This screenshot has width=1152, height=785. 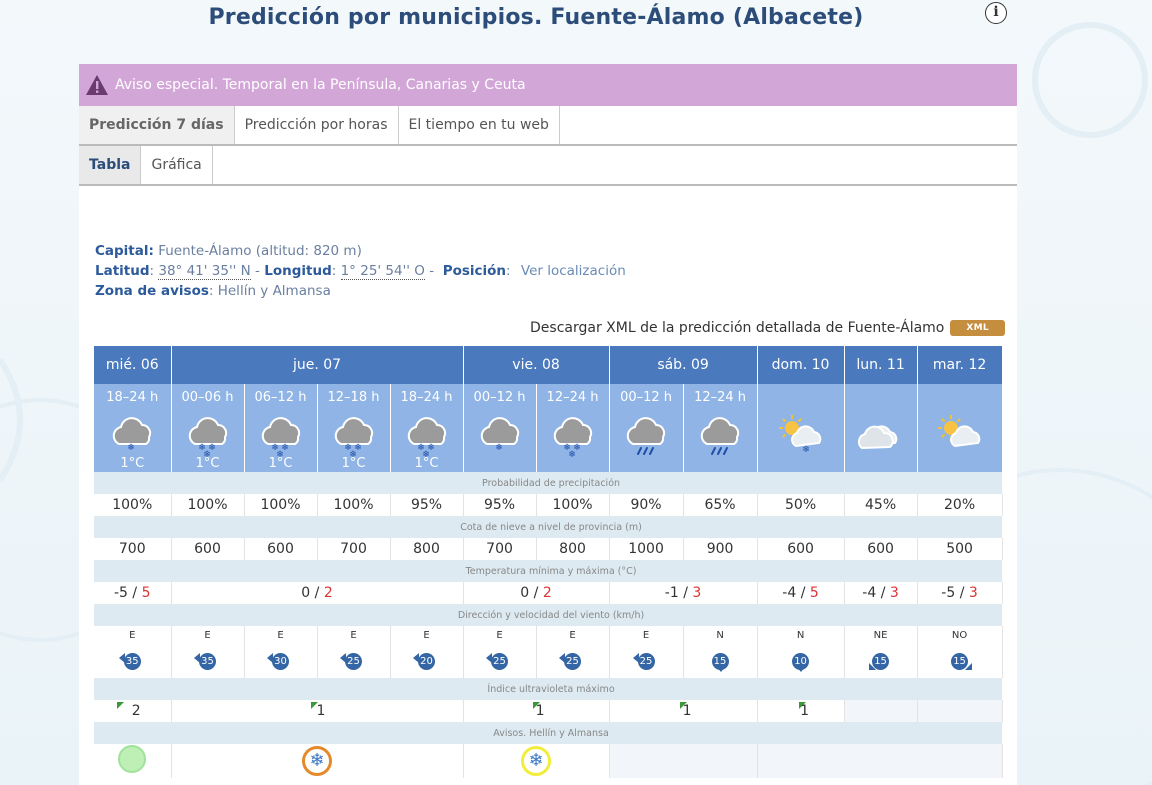 What do you see at coordinates (280, 397) in the screenshot?
I see `period-hours: 06–12 h` at bounding box center [280, 397].